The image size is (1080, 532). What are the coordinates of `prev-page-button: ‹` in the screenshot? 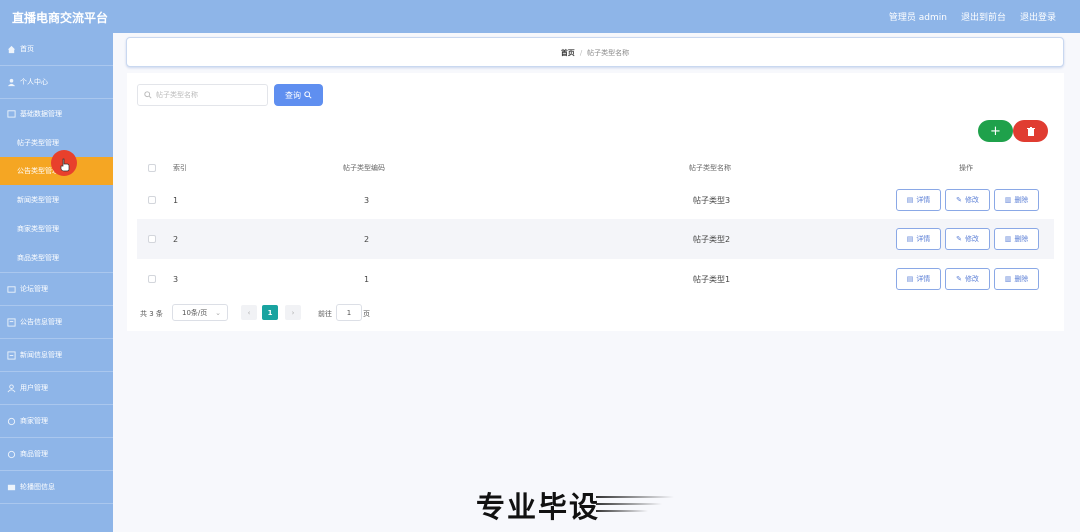 It's located at (249, 312).